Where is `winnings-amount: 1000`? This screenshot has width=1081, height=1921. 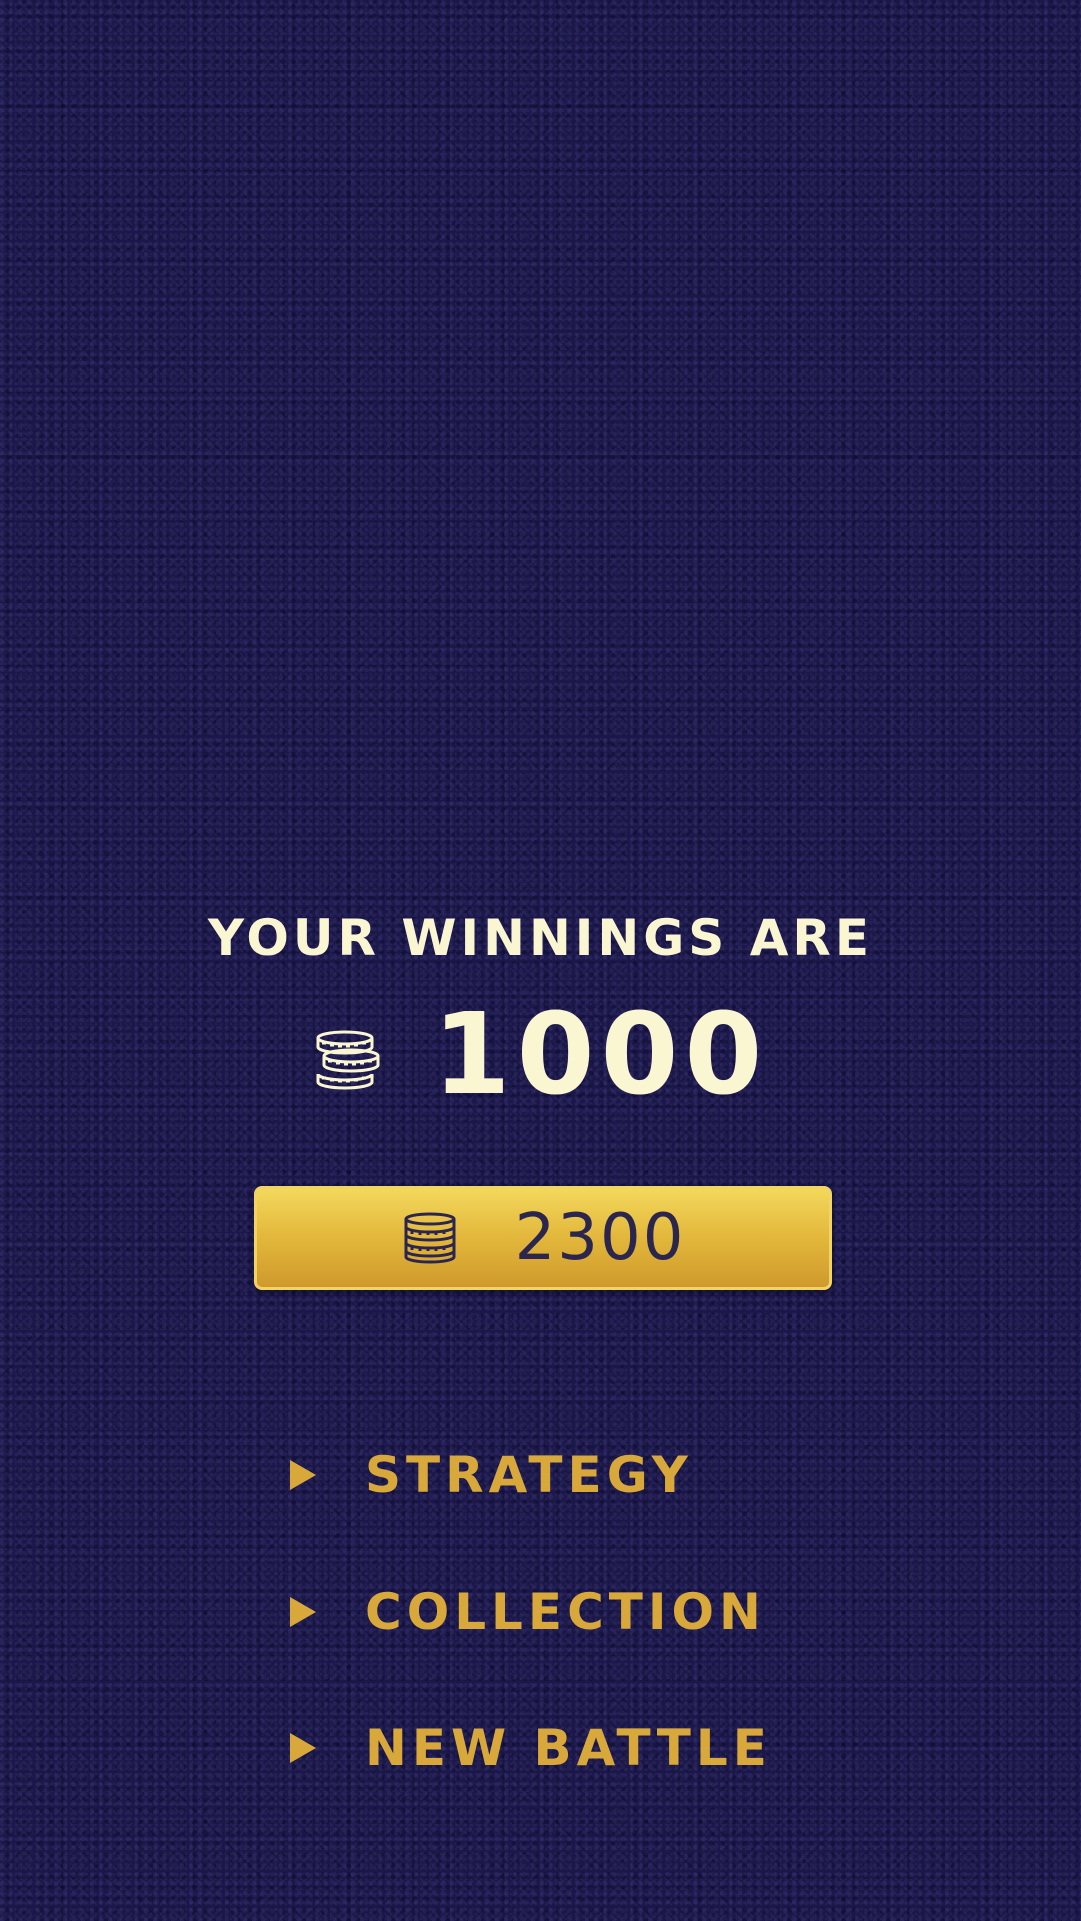
winnings-amount: 1000 is located at coordinates (600, 1055).